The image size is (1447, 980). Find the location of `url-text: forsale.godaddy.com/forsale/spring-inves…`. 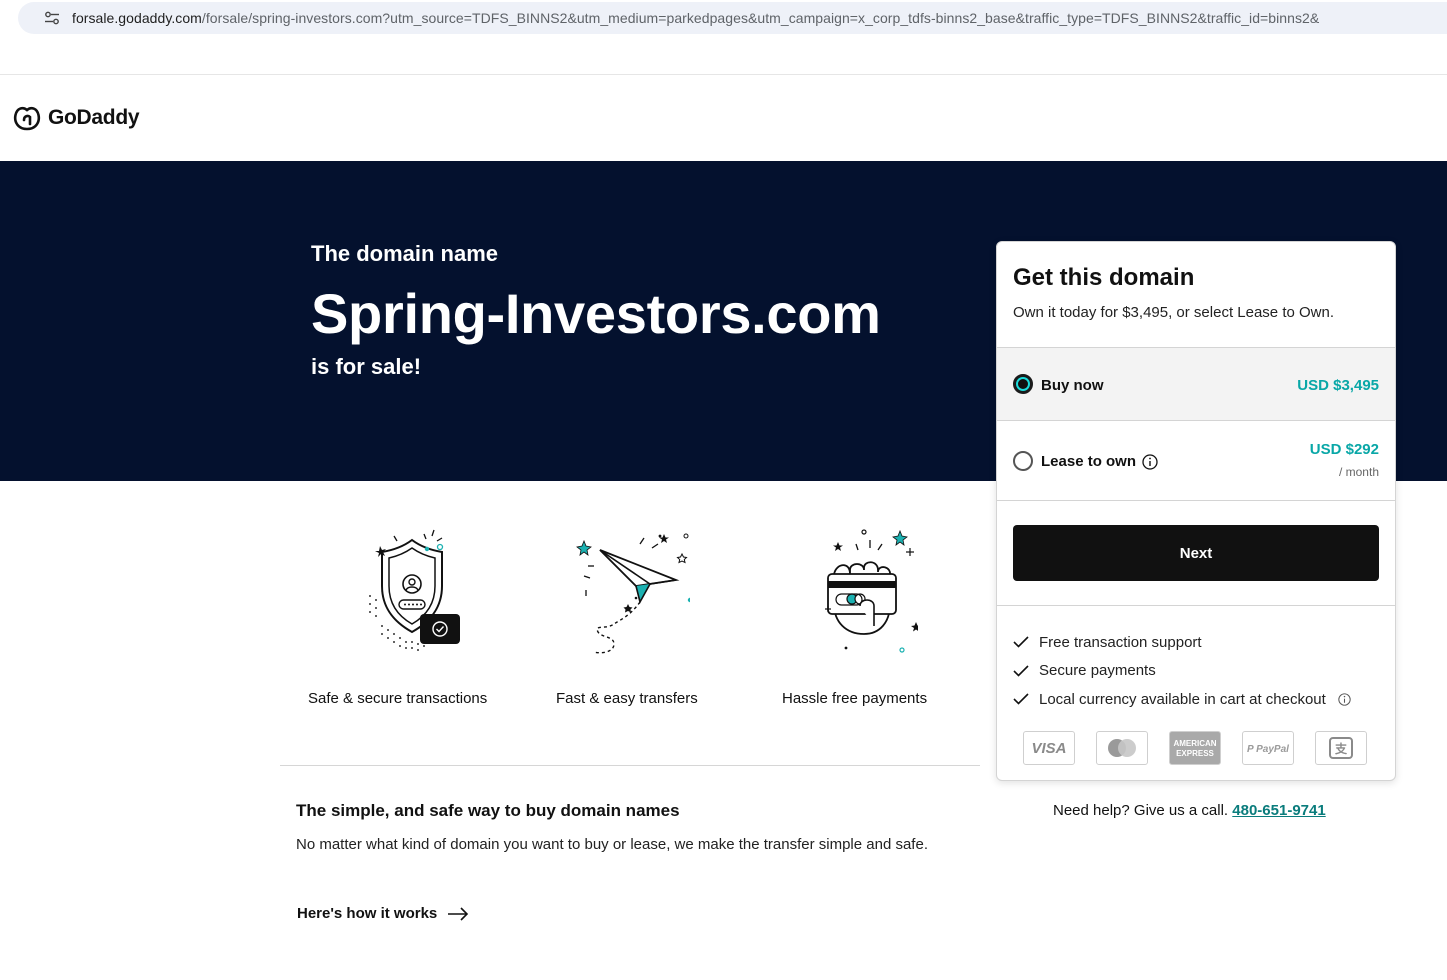

url-text: forsale.godaddy.com/forsale/spring-inves… is located at coordinates (695, 18).